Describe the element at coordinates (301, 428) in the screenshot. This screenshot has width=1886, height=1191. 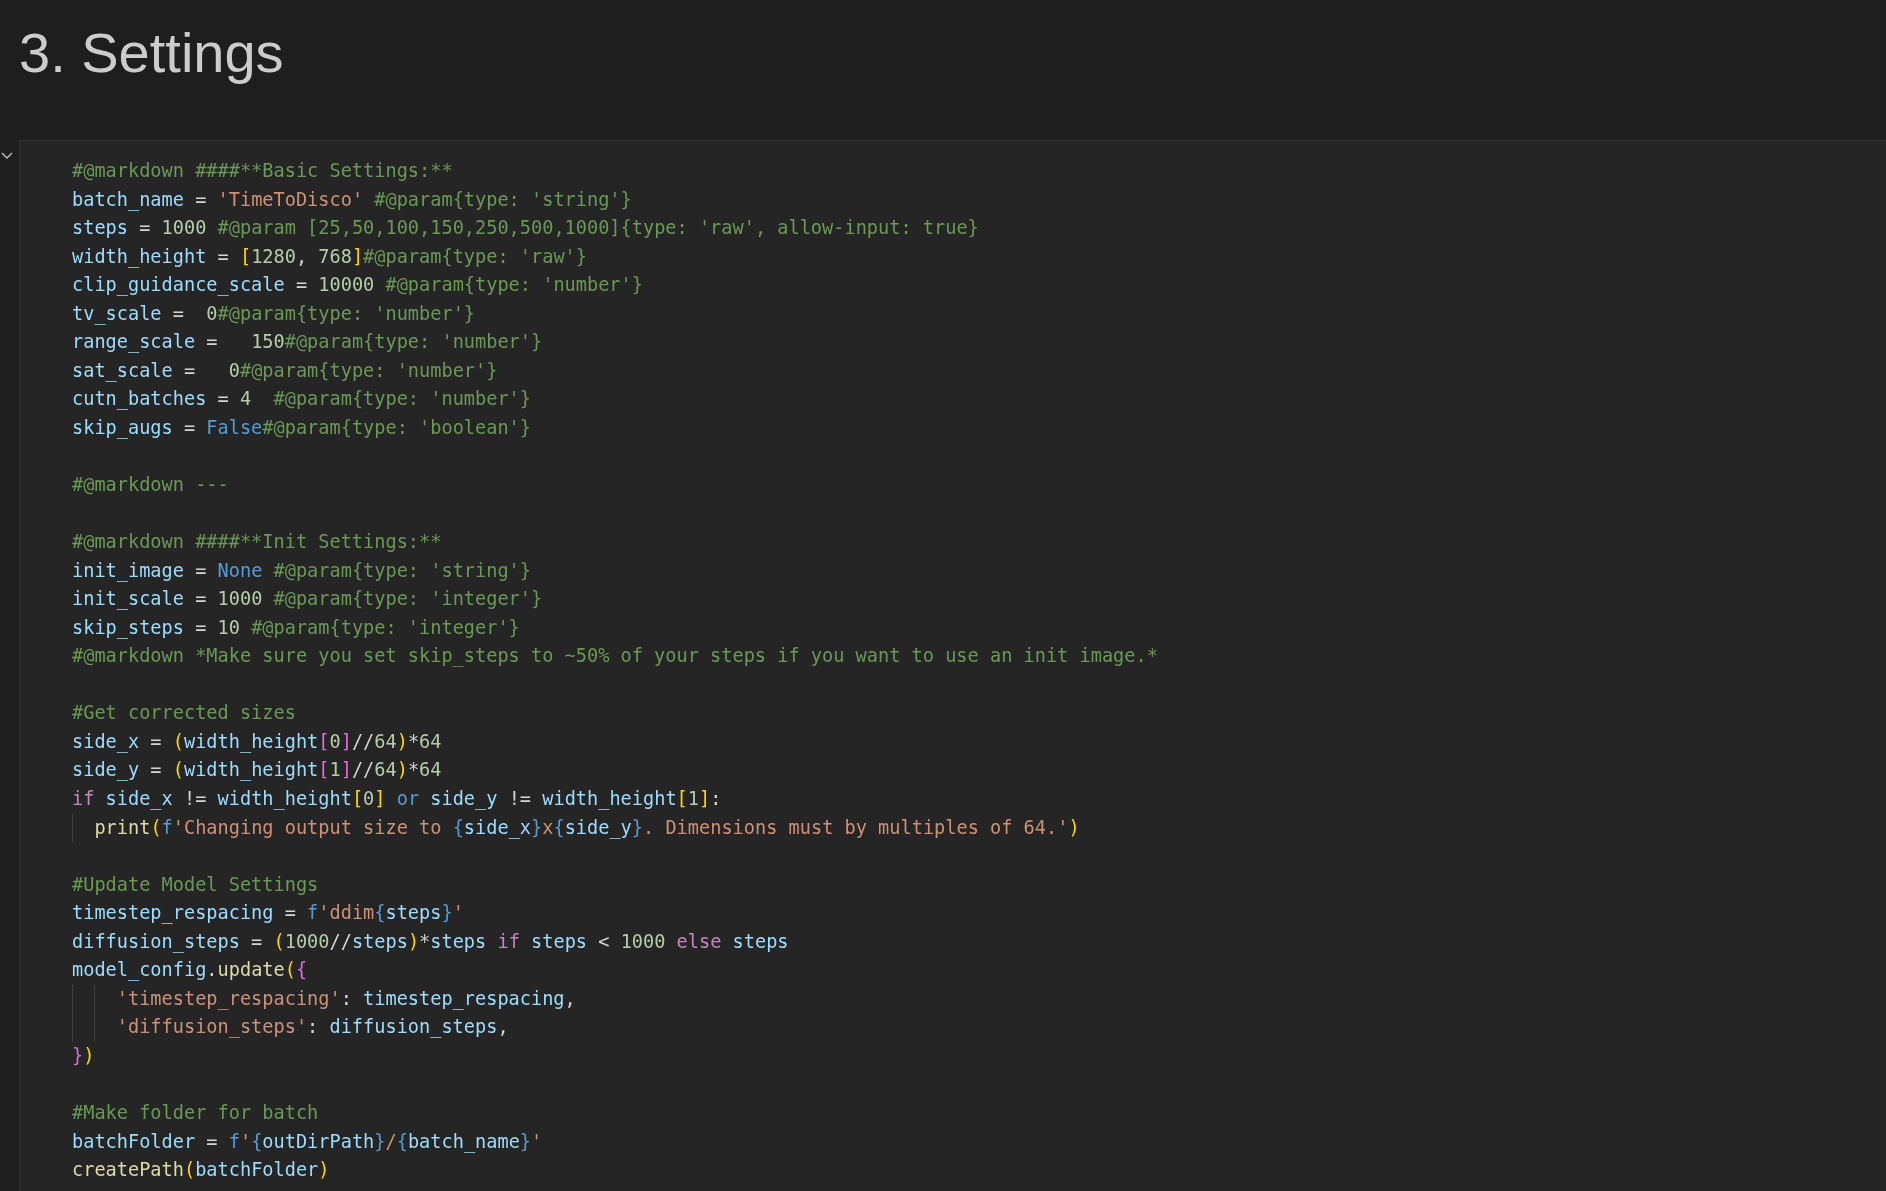
I see `code-line: skip_augs = False#@param{type: 'boolean'}` at that location.